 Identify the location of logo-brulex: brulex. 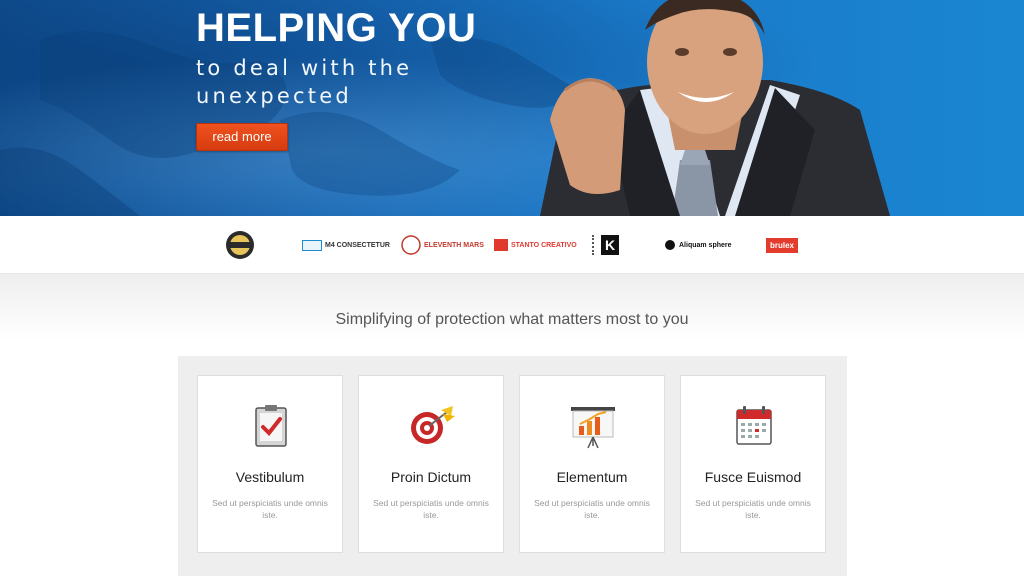
(782, 245).